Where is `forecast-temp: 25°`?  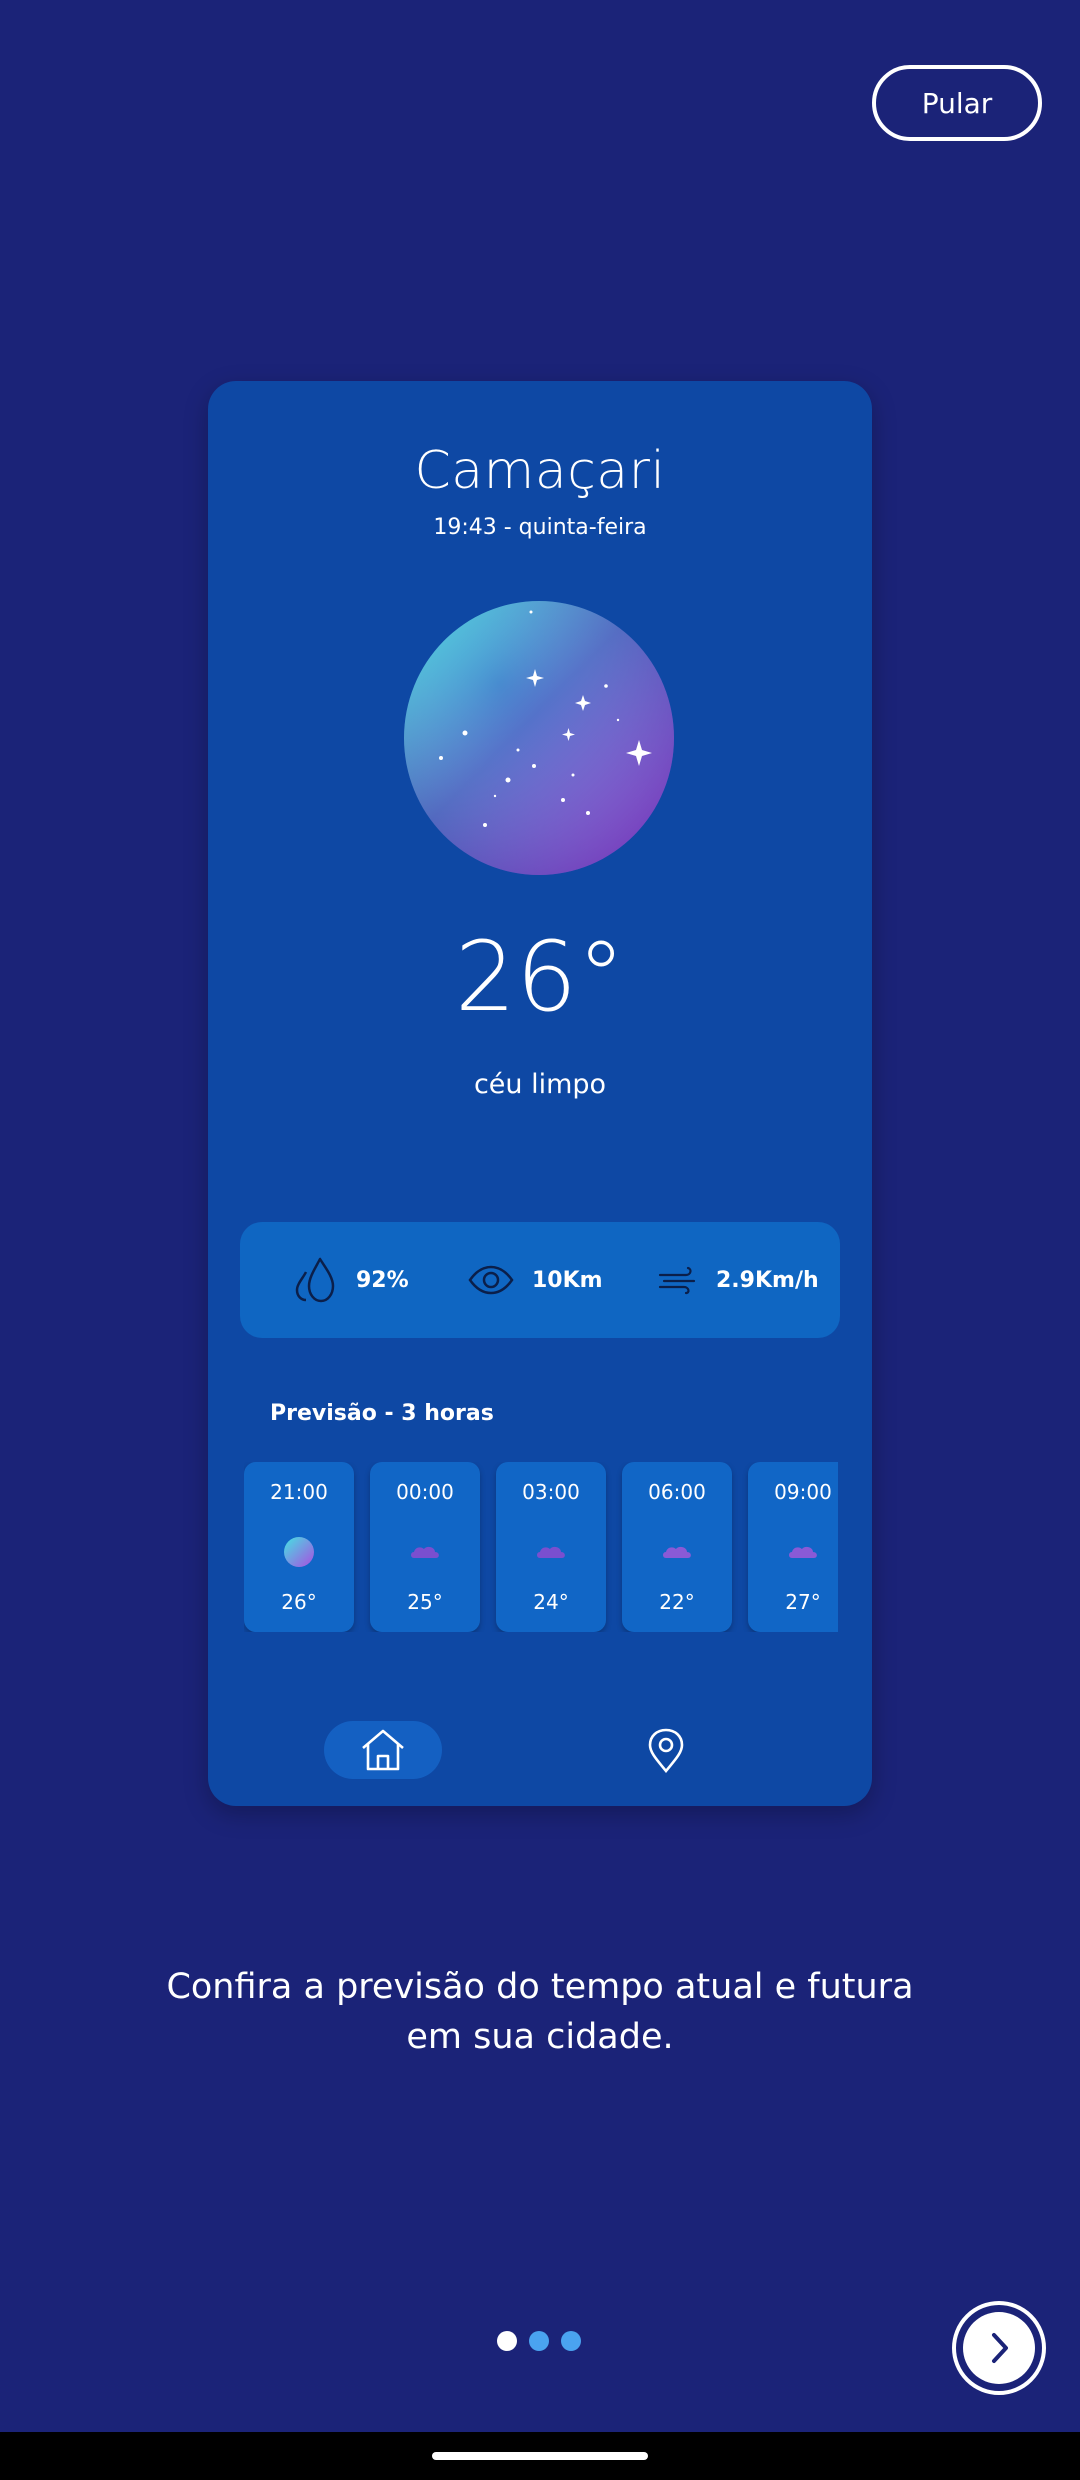 forecast-temp: 25° is located at coordinates (425, 1602).